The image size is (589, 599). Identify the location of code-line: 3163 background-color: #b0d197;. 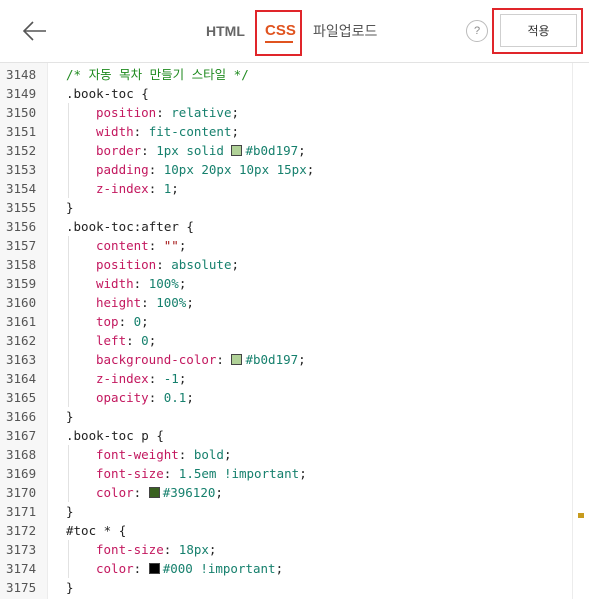
(286, 359).